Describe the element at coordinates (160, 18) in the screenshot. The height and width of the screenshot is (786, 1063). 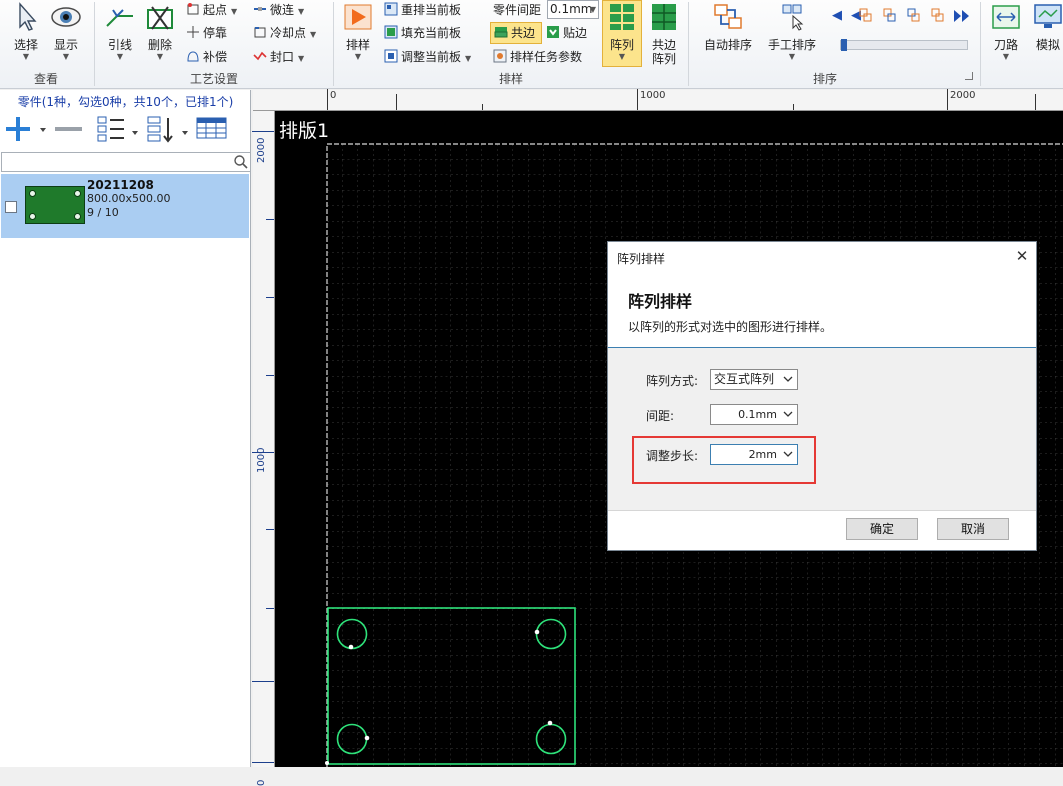
I see `delete-icon` at that location.